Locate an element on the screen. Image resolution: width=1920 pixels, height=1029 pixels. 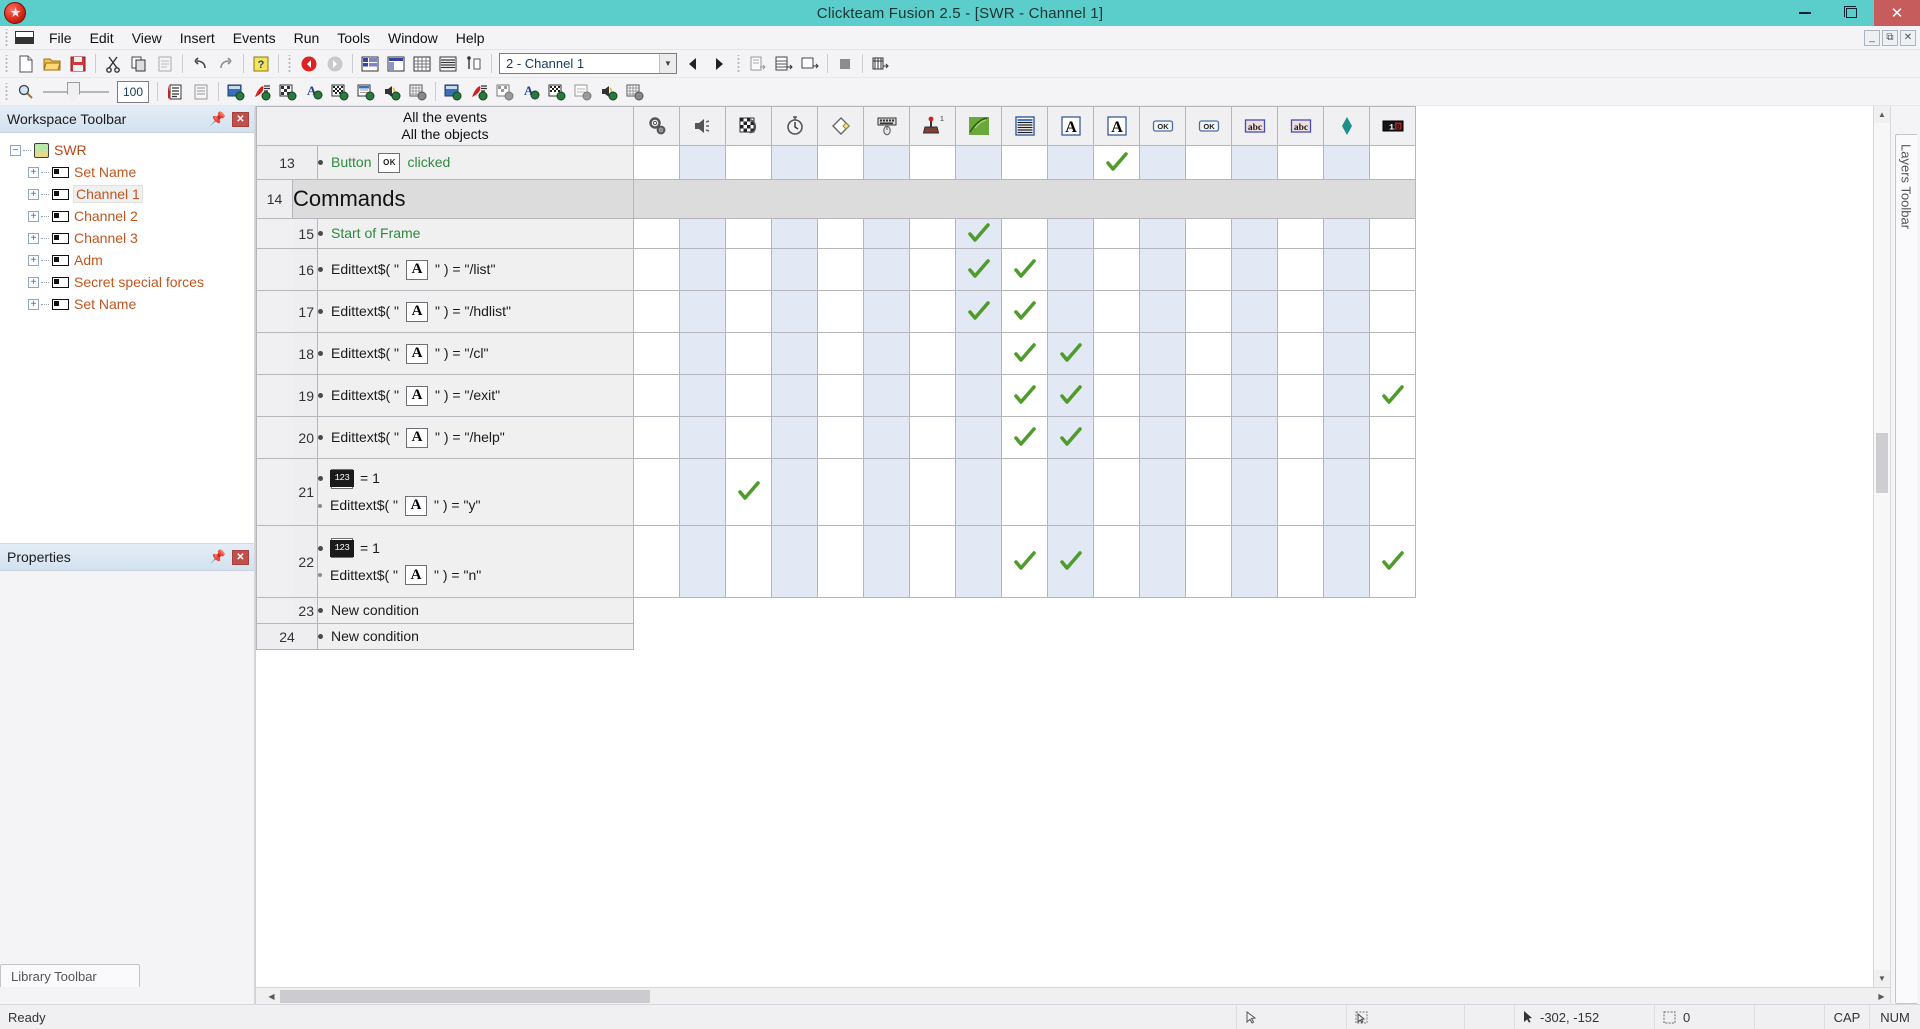
build-icon is located at coordinates (880, 64).